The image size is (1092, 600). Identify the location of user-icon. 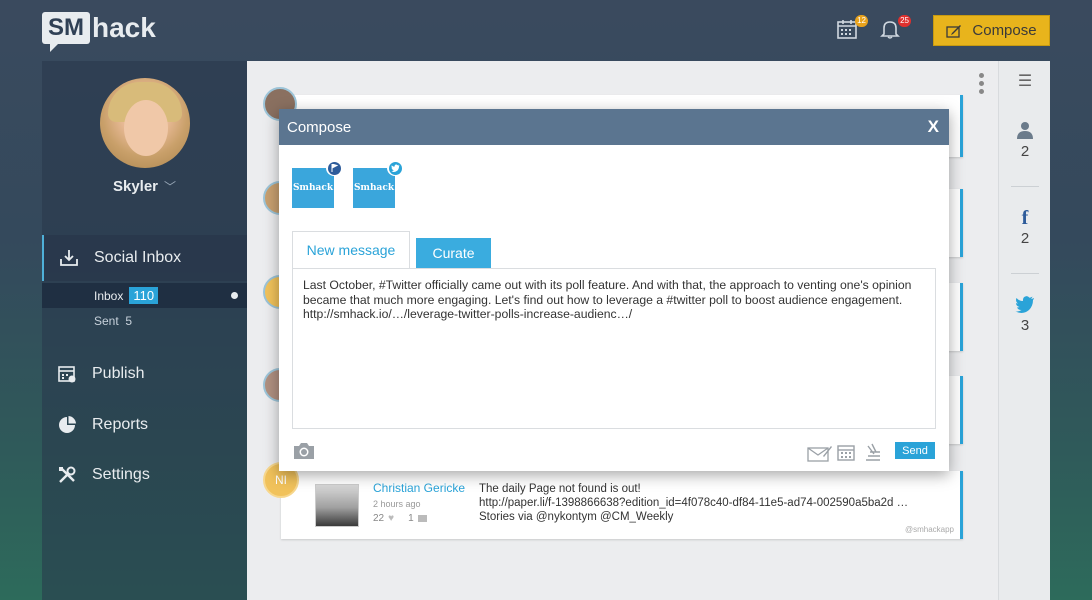
(1025, 130).